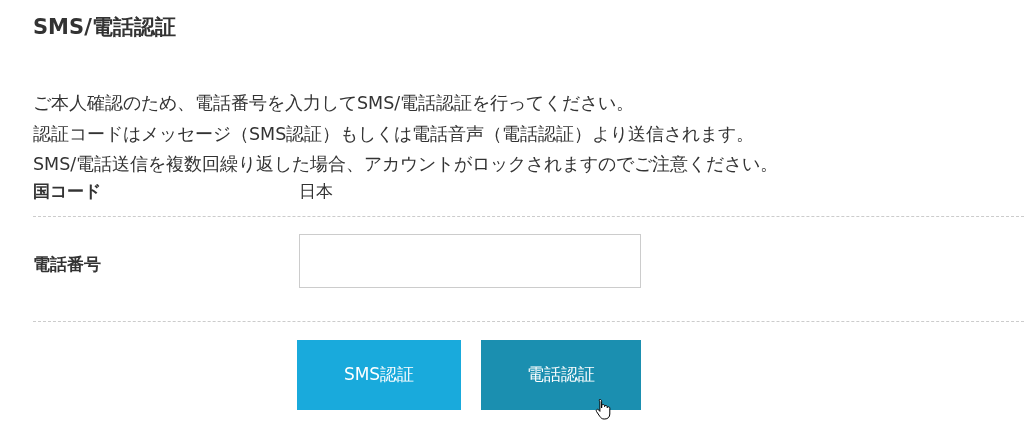 The image size is (1024, 431). What do you see at coordinates (67, 264) in the screenshot?
I see `field-label: 電話番号` at bounding box center [67, 264].